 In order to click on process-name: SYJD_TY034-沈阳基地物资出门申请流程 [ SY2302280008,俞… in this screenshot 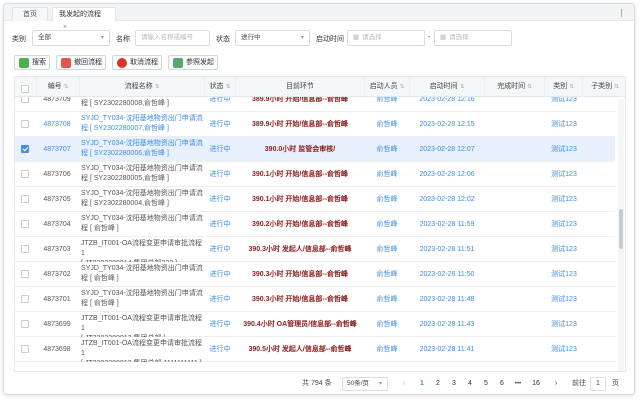, I will do `click(142, 104)`.